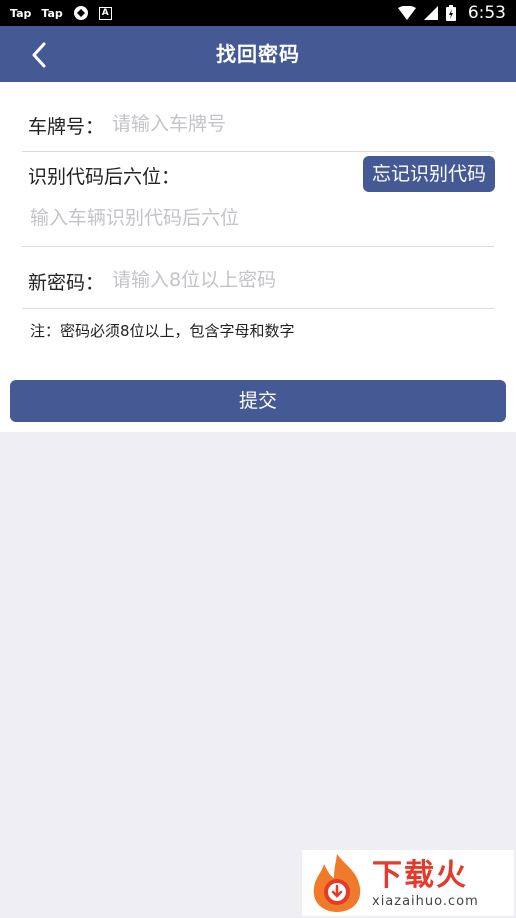 The width and height of the screenshot is (516, 918). Describe the element at coordinates (66, 127) in the screenshot. I see `plate-label: 车牌号：` at that location.